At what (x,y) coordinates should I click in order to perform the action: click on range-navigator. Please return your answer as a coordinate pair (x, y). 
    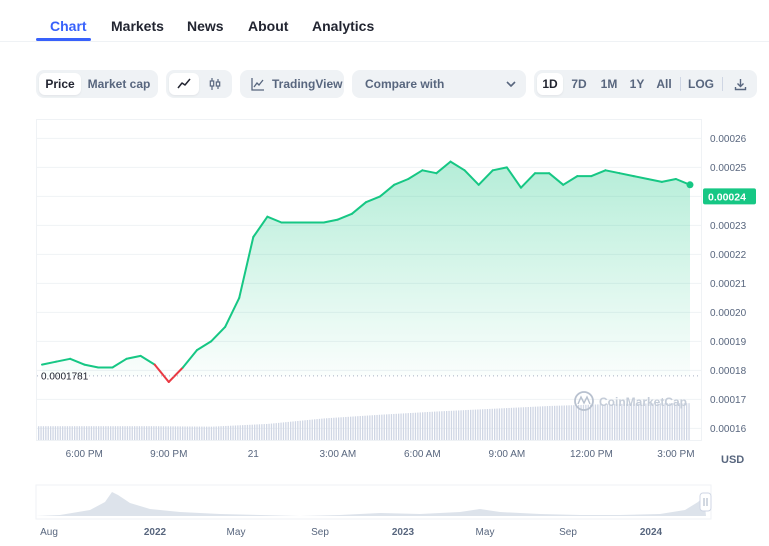
    Looking at the image, I should click on (373, 502).